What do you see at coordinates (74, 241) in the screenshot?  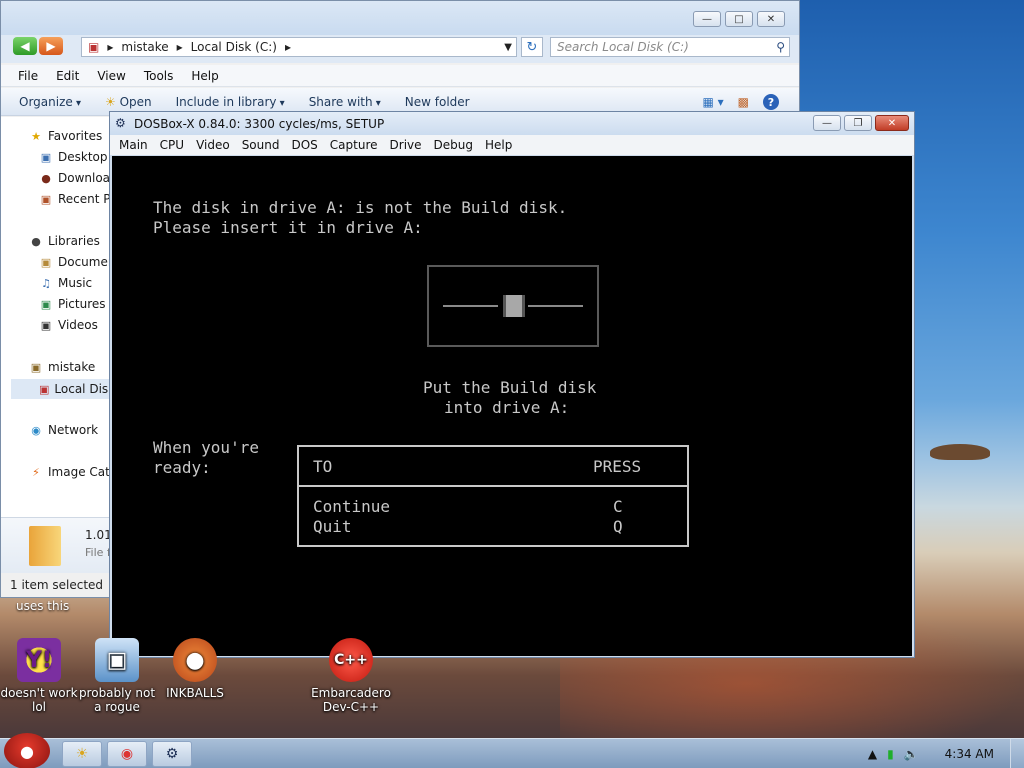 I see `nav-libraries-label: Libraries` at bounding box center [74, 241].